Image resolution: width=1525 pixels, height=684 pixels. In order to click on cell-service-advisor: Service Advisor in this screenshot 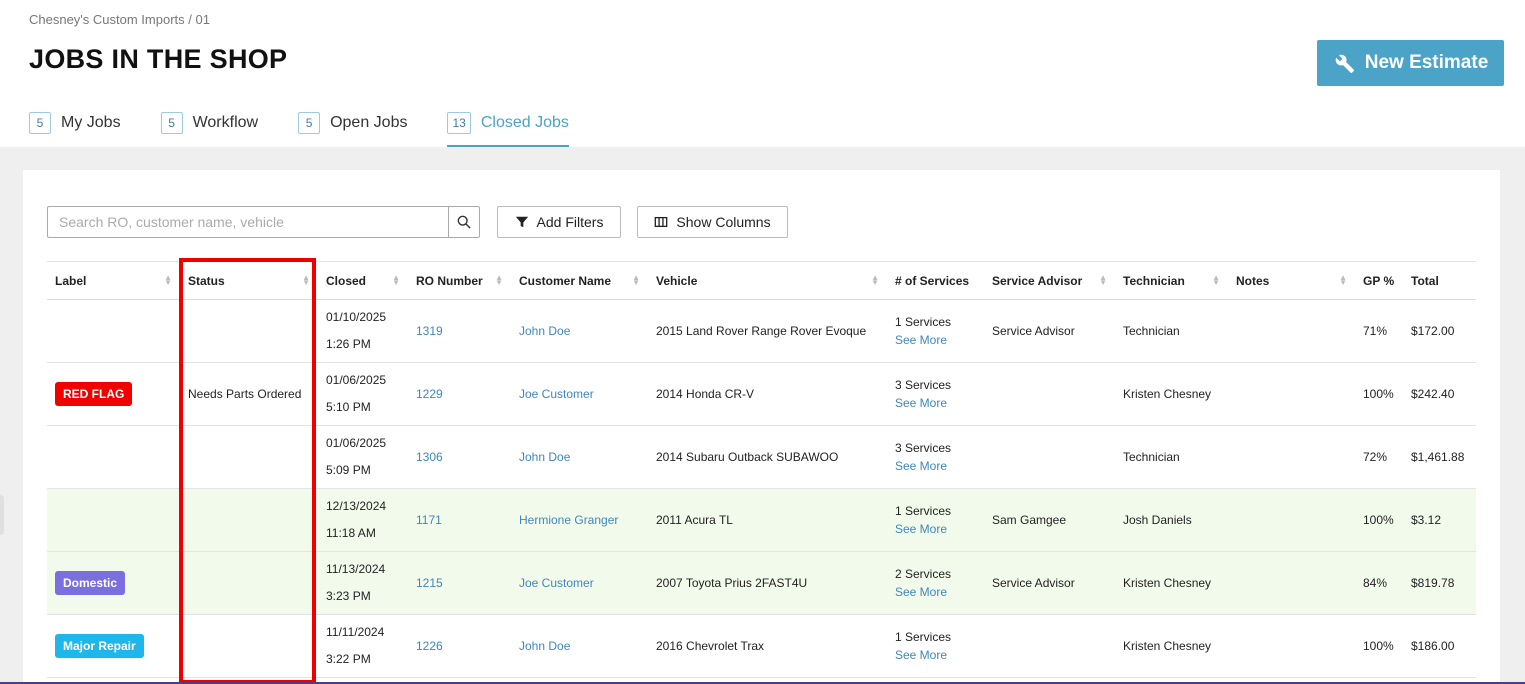, I will do `click(1049, 583)`.